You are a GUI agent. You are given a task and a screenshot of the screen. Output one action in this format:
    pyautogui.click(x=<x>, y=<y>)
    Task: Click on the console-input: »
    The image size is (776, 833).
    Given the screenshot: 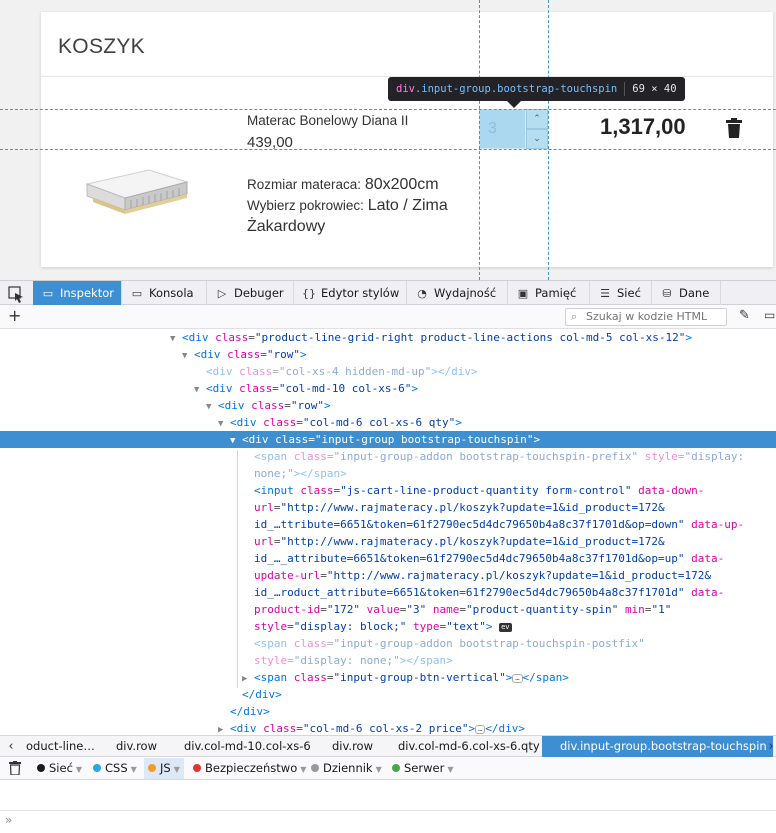 What is the action you would take?
    pyautogui.click(x=388, y=822)
    